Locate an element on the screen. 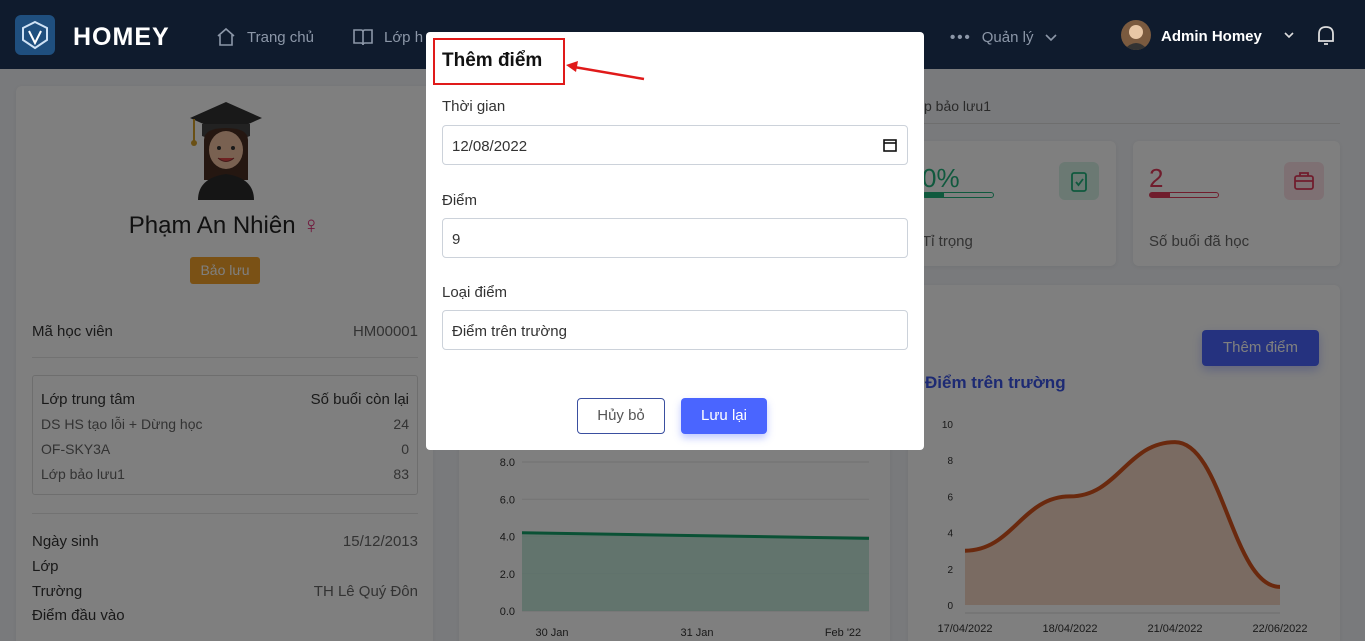 Image resolution: width=1365 pixels, height=641 pixels. nav-home-label: Trang chủ is located at coordinates (280, 37).